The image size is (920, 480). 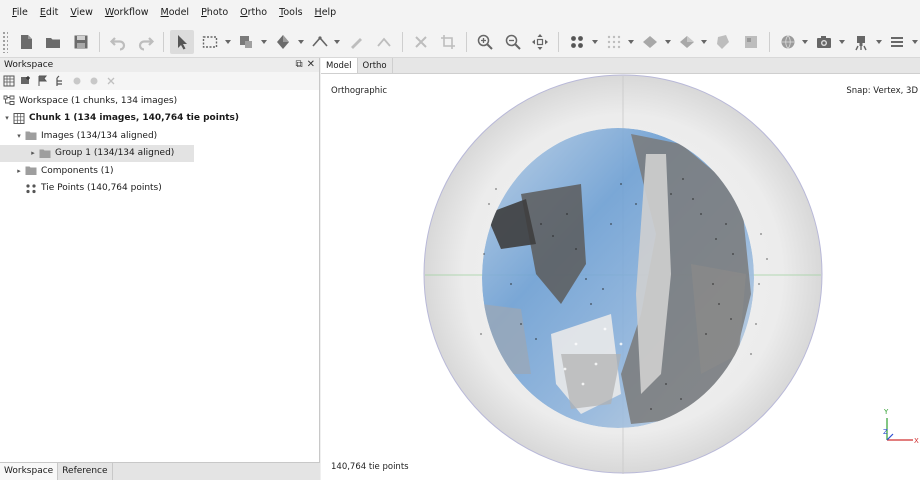 I want to click on tie-points-count-label: 140,764 tie points, so click(x=370, y=467).